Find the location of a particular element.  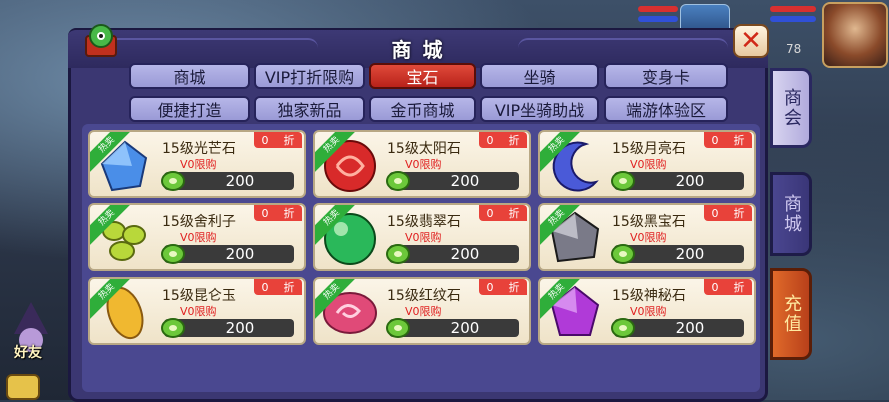

side-tab-label: 充值 is located at coordinates (791, 314).